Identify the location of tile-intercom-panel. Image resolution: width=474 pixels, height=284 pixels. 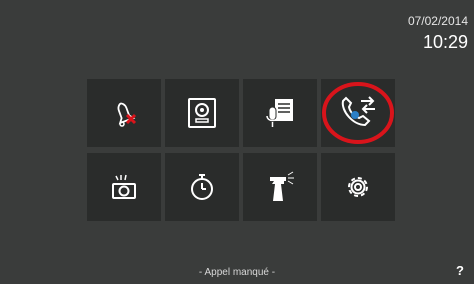
(202, 113).